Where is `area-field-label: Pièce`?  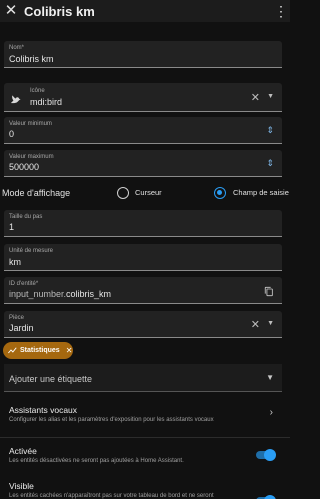
area-field-label: Pièce is located at coordinates (17, 318).